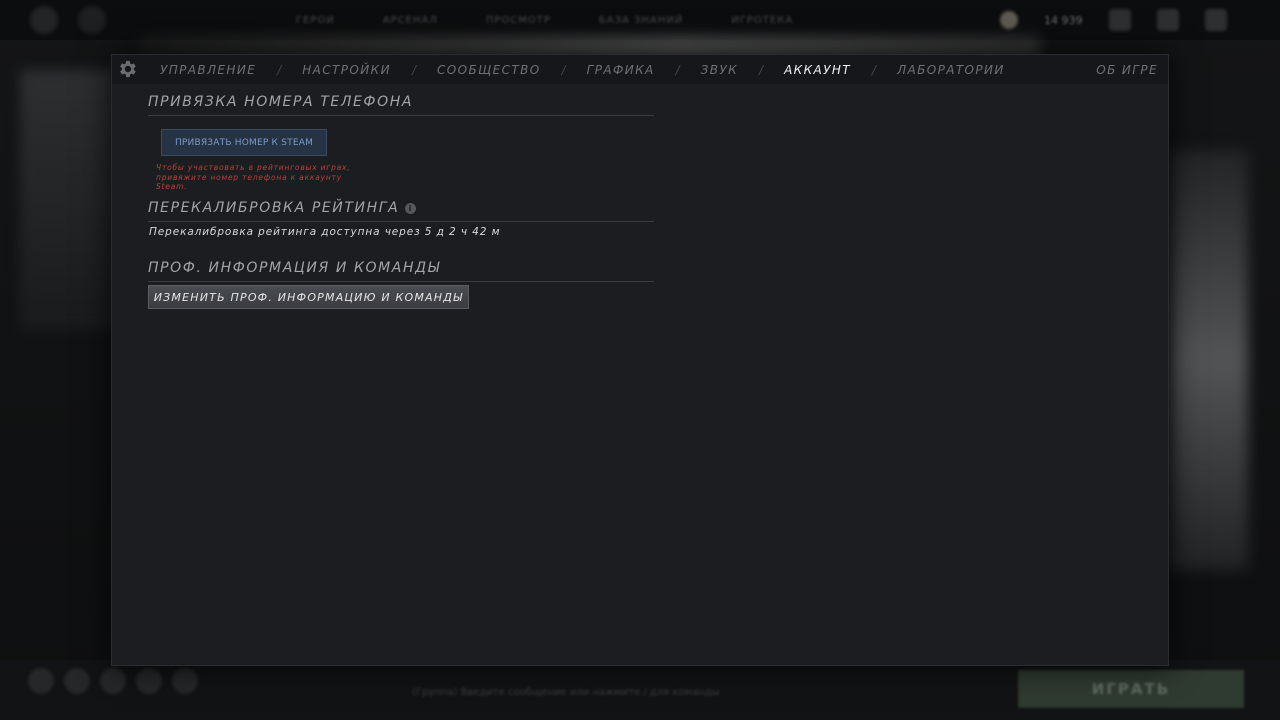  Describe the element at coordinates (762, 20) in the screenshot. I see `nav-arcade: ИГРОТЕКА` at that location.